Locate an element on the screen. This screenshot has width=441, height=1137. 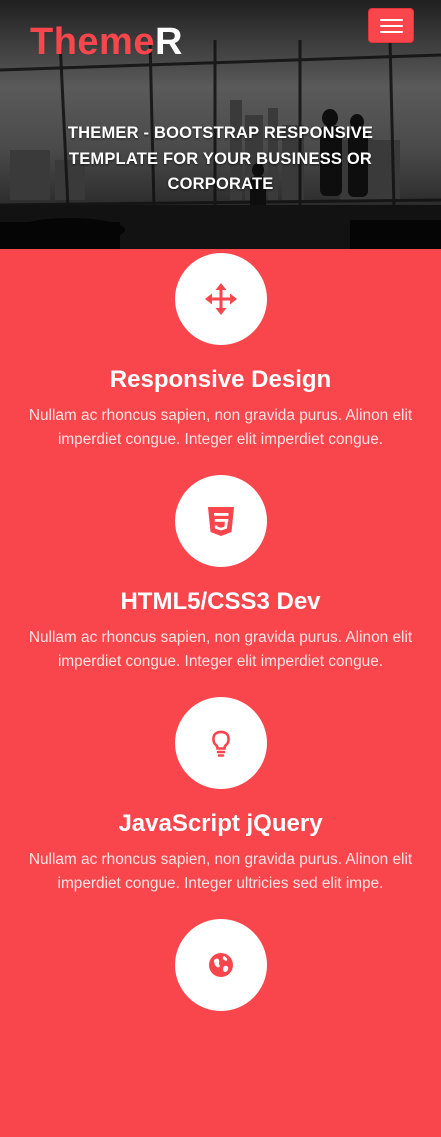
move-arrows-icon is located at coordinates (221, 299).